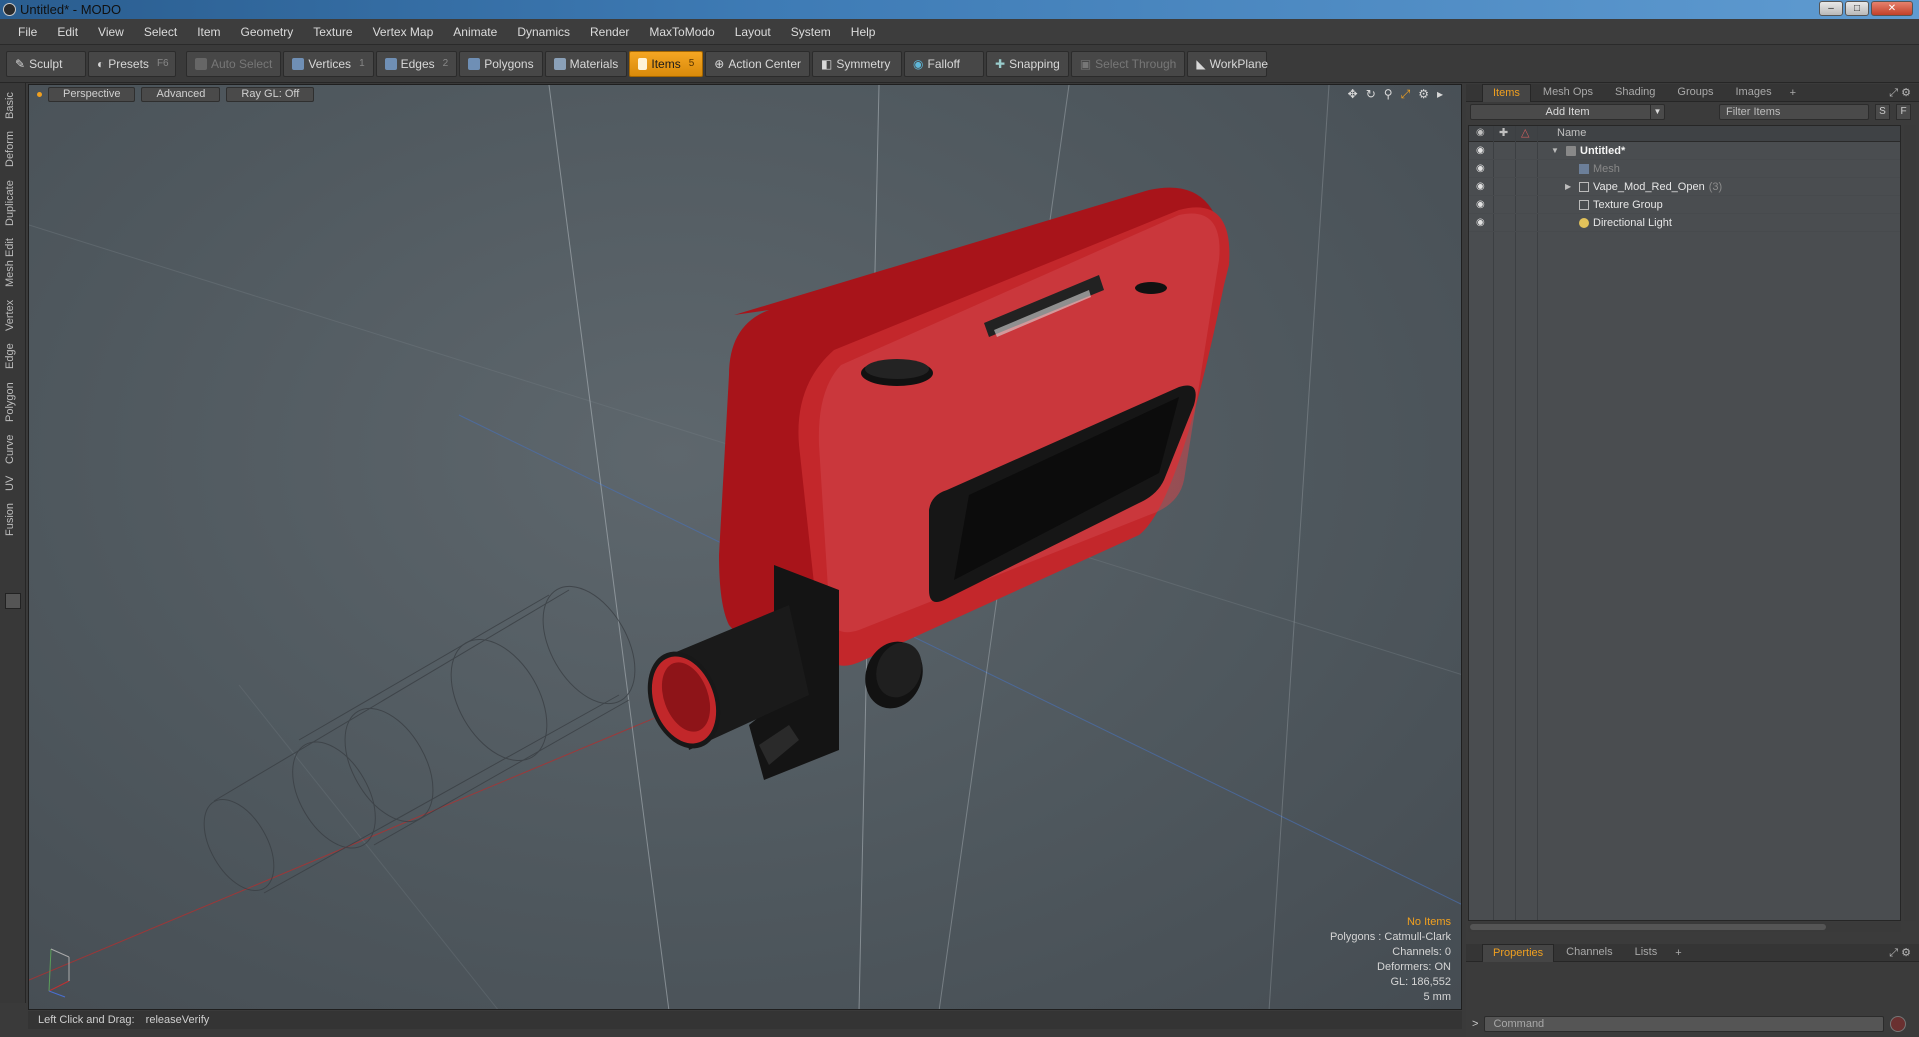 This screenshot has width=1919, height=1037. I want to click on tab-mesh-edit: Mesh Edit, so click(13, 263).